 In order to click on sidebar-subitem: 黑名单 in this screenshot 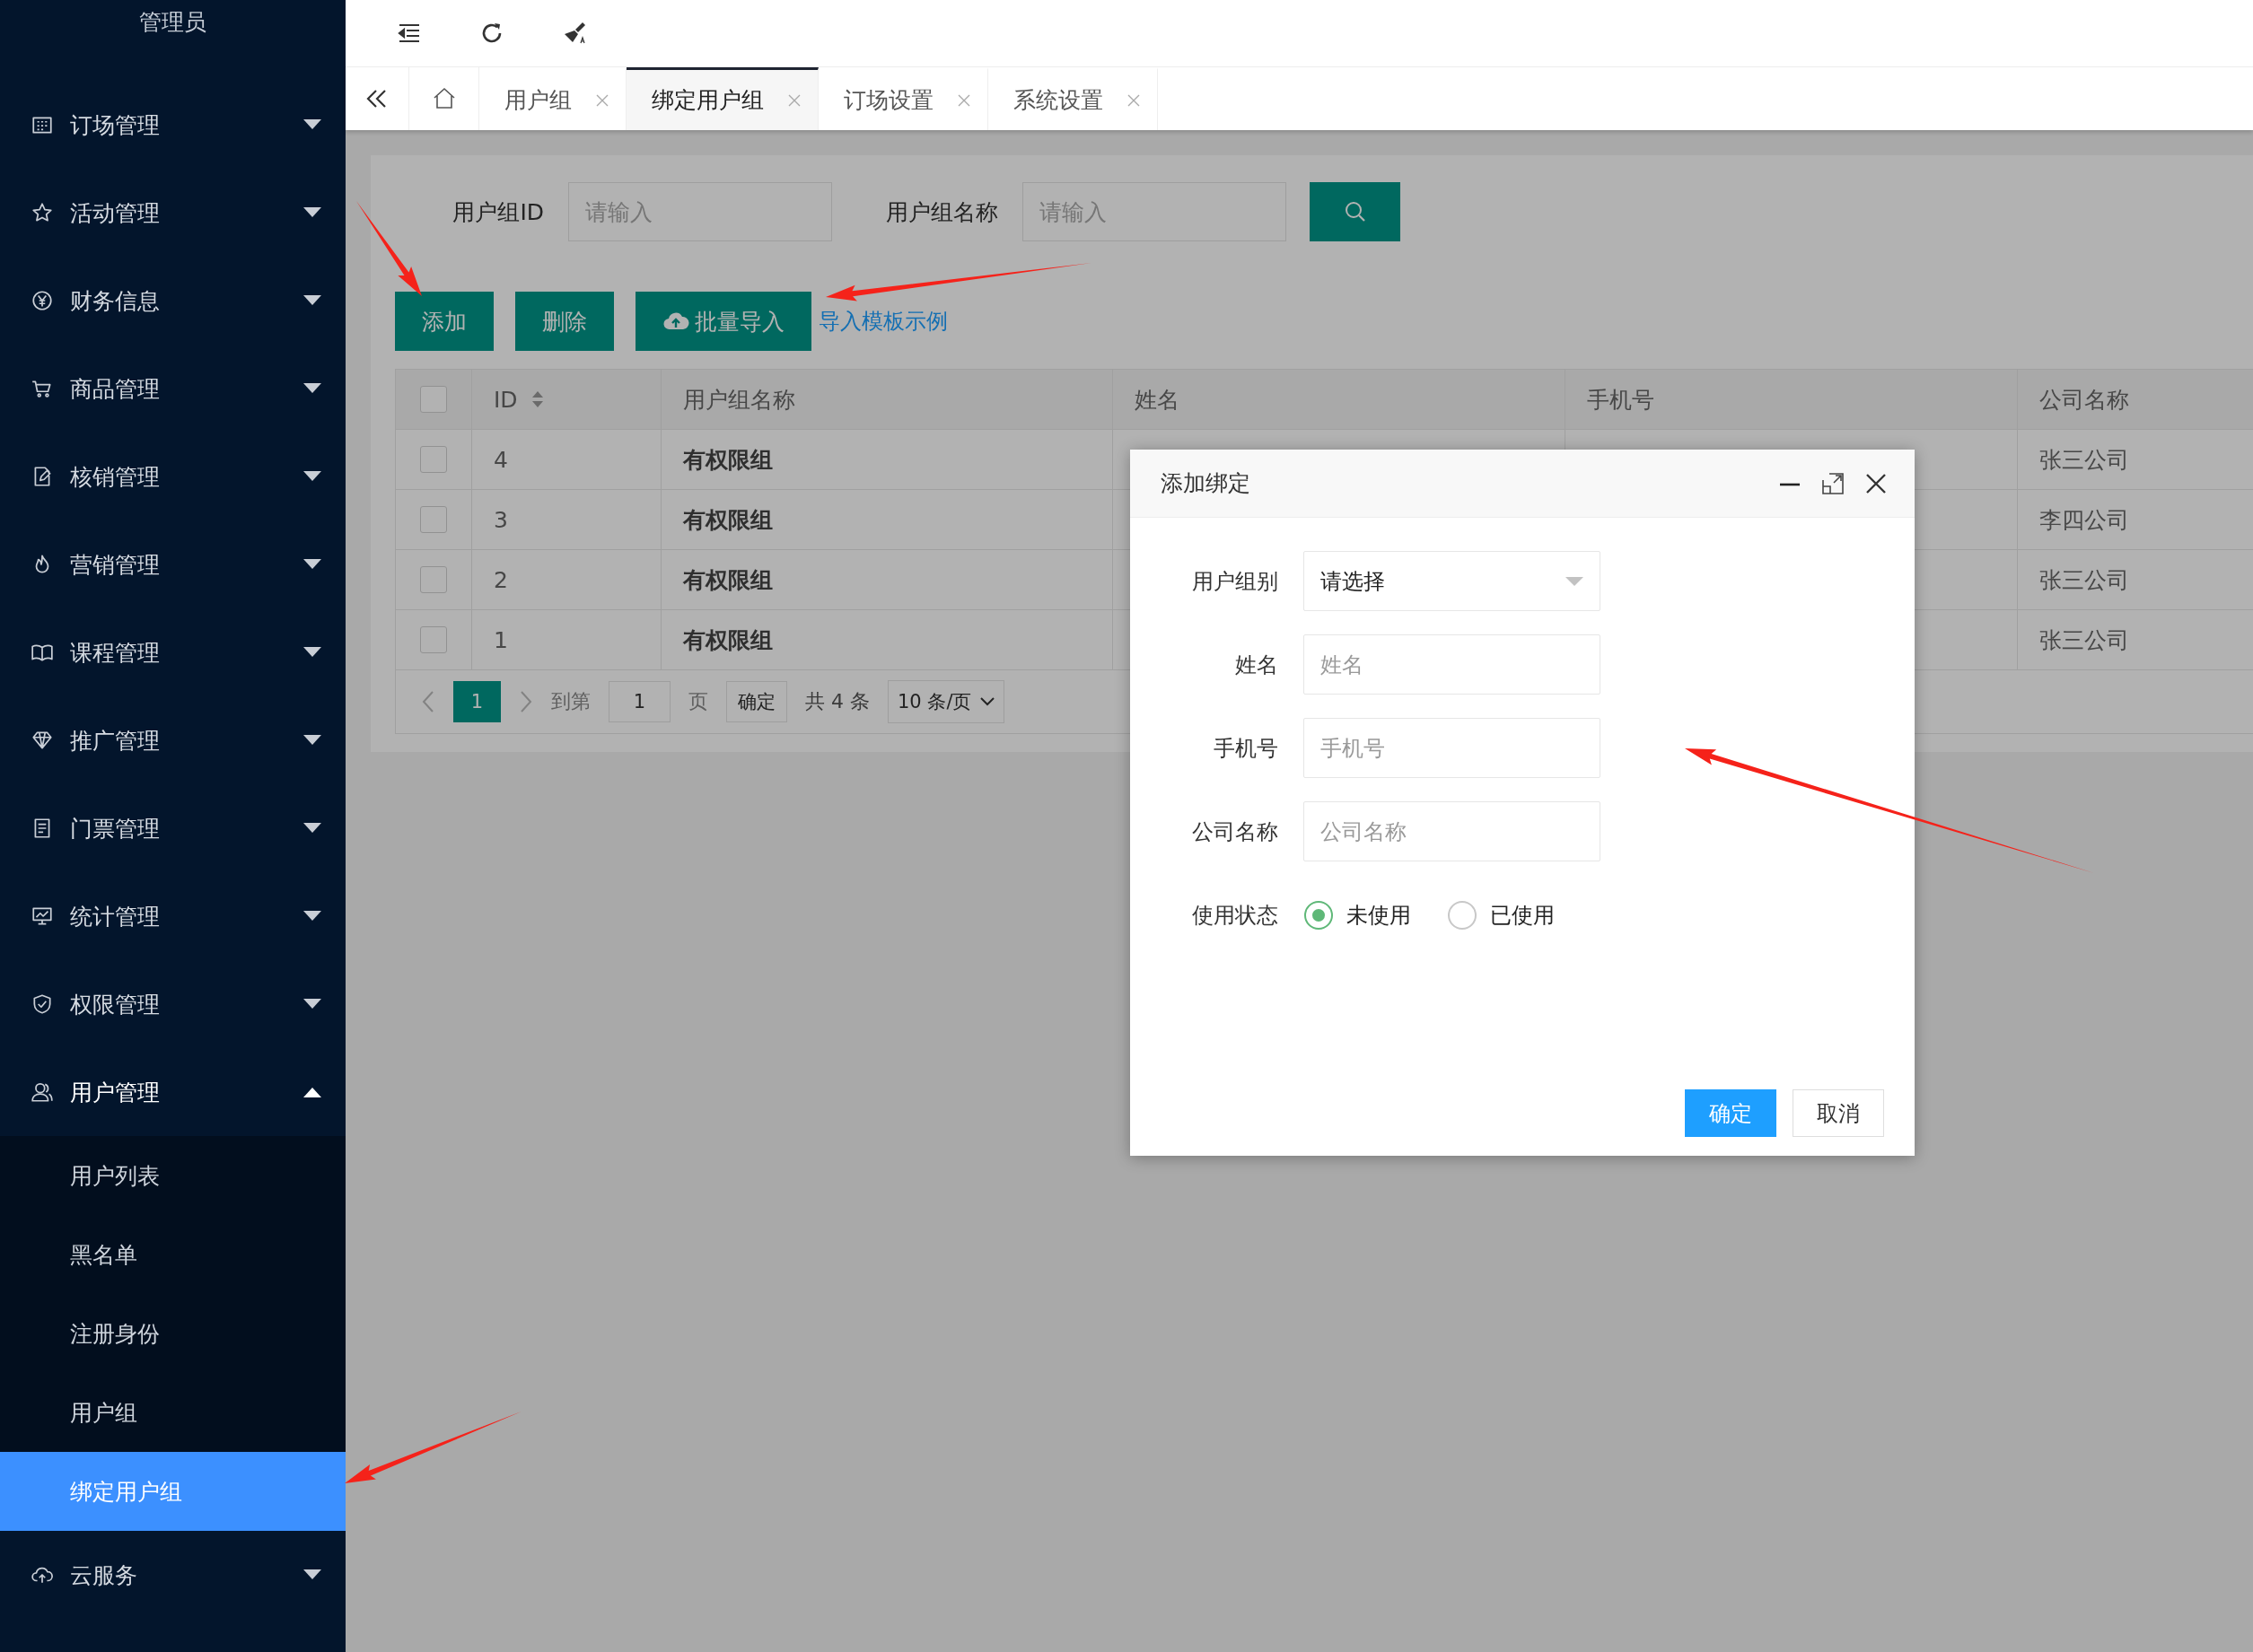, I will do `click(173, 1254)`.